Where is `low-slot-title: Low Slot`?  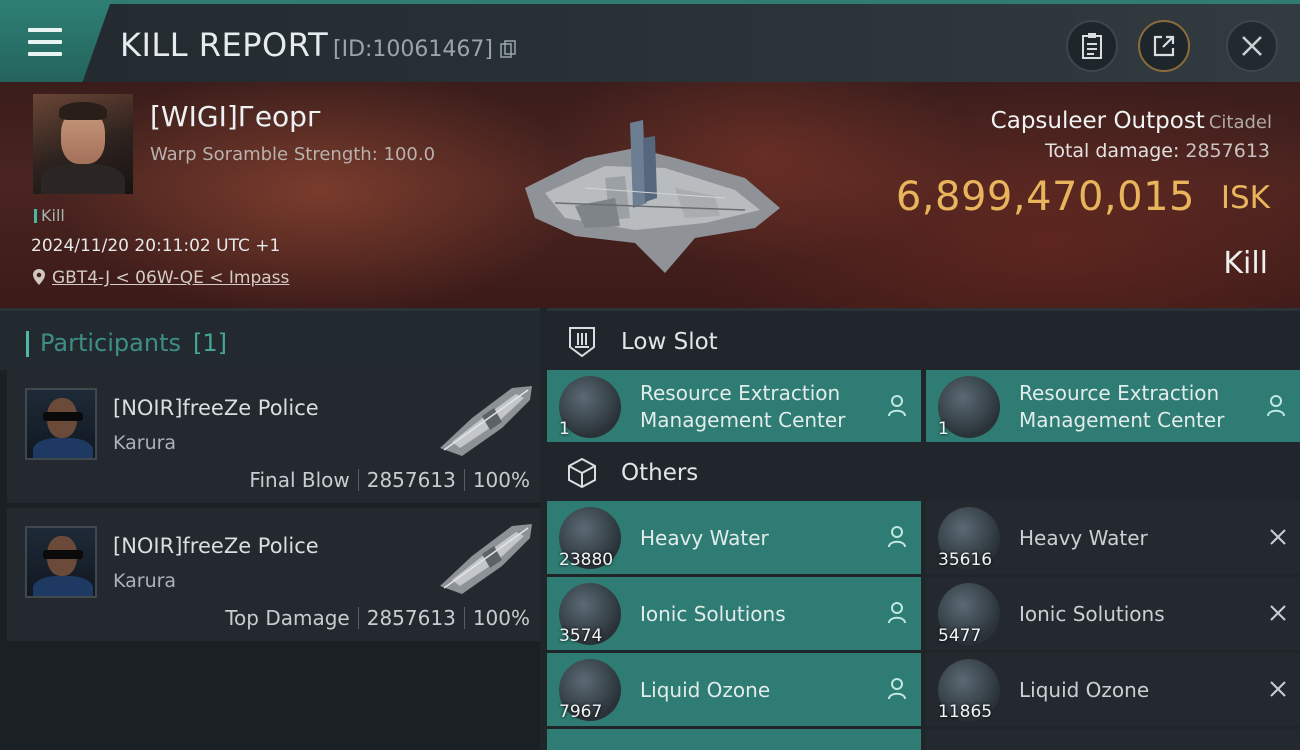 low-slot-title: Low Slot is located at coordinates (669, 342).